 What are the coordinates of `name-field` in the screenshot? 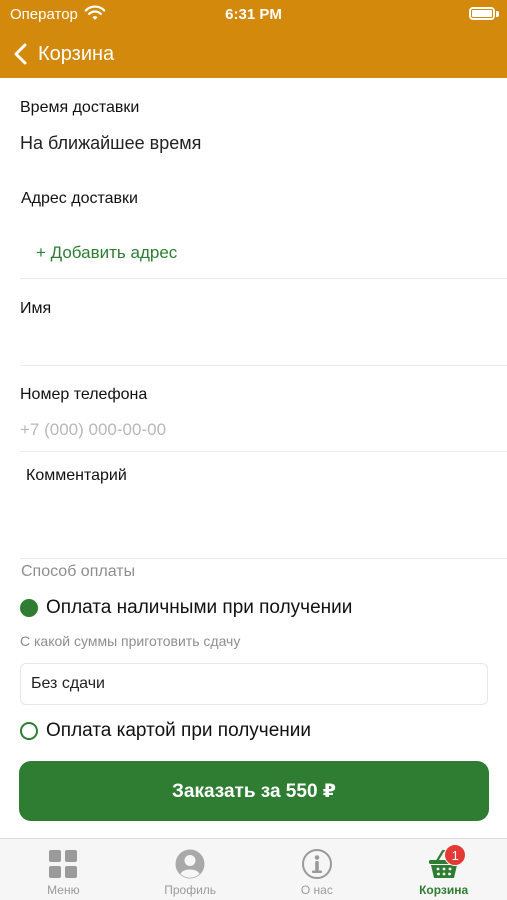 It's located at (253, 343).